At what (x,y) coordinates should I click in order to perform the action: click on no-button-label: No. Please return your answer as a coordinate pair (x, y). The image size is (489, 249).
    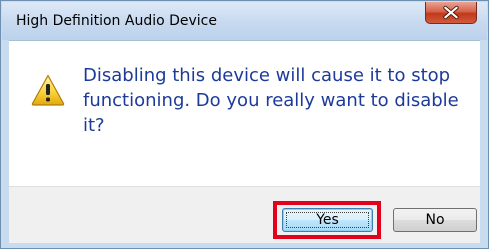
    Looking at the image, I should click on (435, 220).